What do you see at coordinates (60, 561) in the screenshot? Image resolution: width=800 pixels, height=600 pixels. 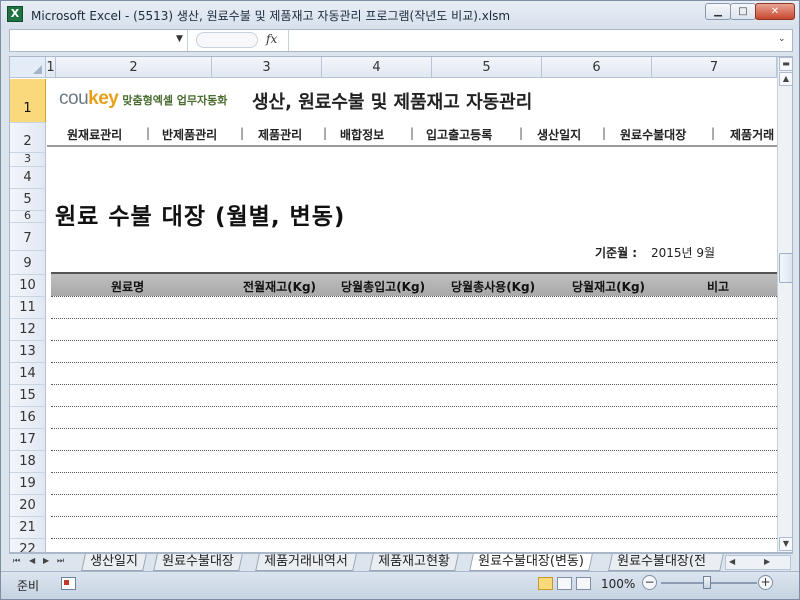 I see `last-sheet-icon: ⏭` at bounding box center [60, 561].